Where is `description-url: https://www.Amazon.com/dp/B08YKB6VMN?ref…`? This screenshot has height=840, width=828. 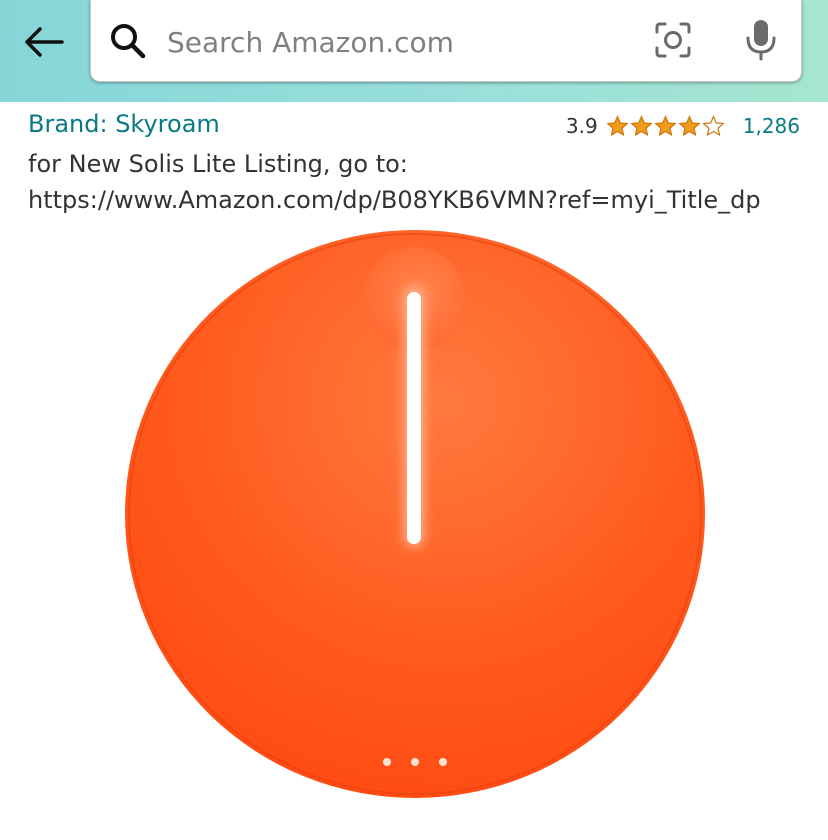 description-url: https://www.Amazon.com/dp/B08YKB6VMN?ref… is located at coordinates (394, 200).